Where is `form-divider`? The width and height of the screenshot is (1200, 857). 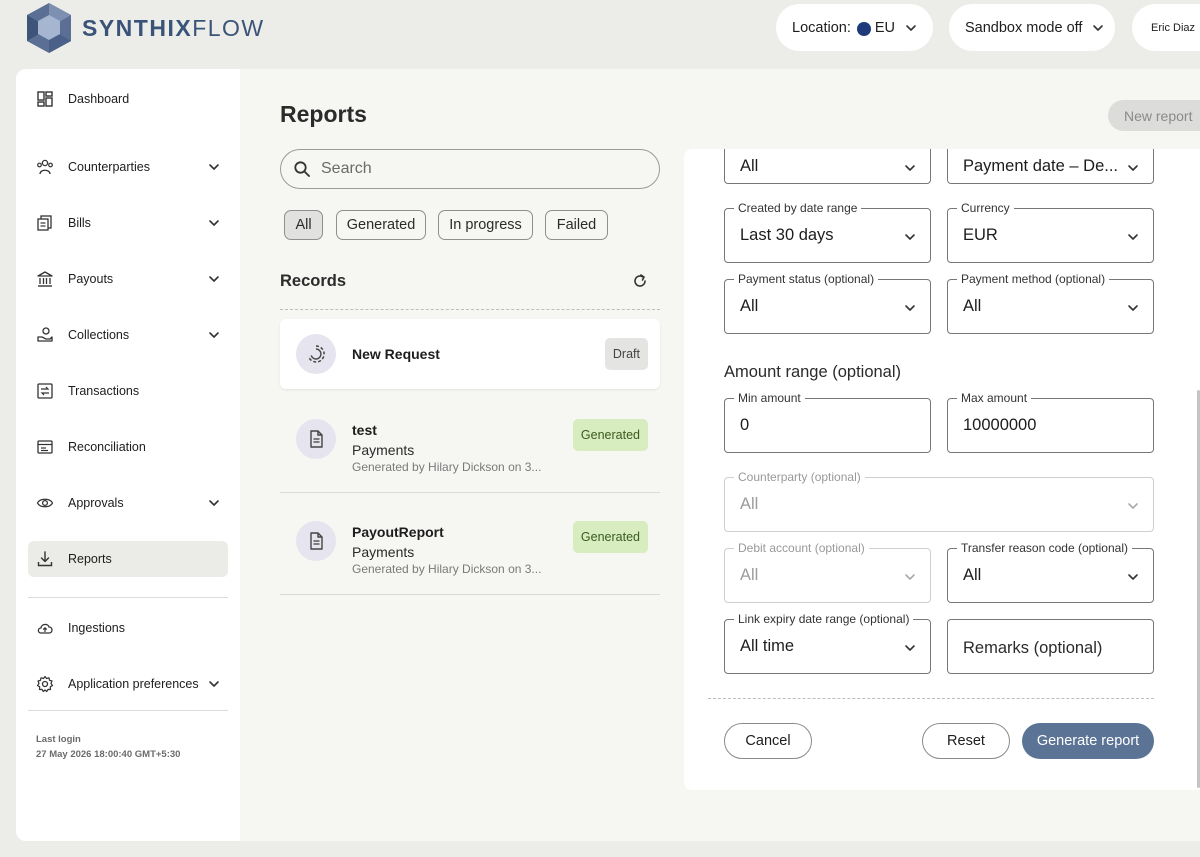
form-divider is located at coordinates (931, 698).